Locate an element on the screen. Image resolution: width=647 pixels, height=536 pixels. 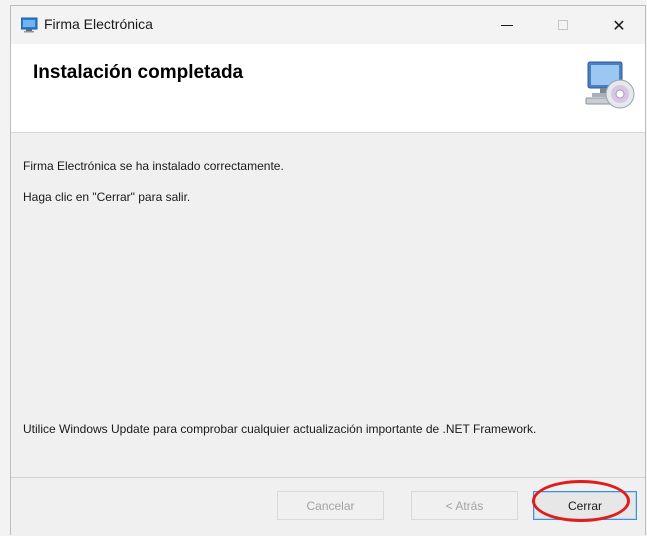
computer-cd-icon is located at coordinates (610, 85).